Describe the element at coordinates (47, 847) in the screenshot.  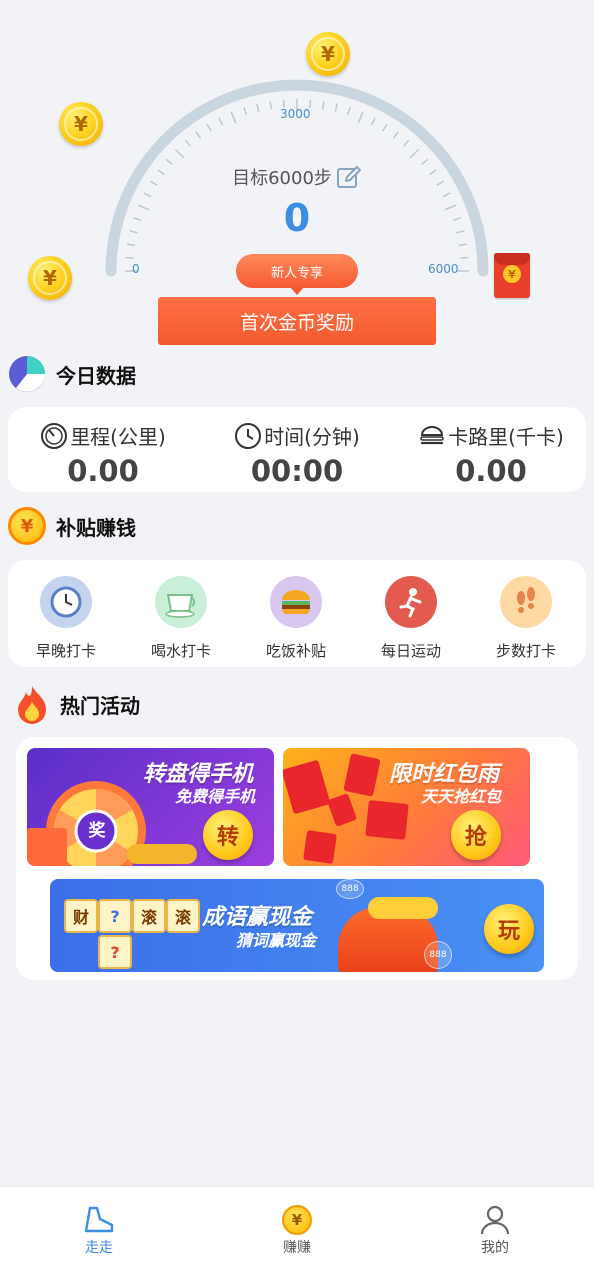
I see `gift-box-icon` at that location.